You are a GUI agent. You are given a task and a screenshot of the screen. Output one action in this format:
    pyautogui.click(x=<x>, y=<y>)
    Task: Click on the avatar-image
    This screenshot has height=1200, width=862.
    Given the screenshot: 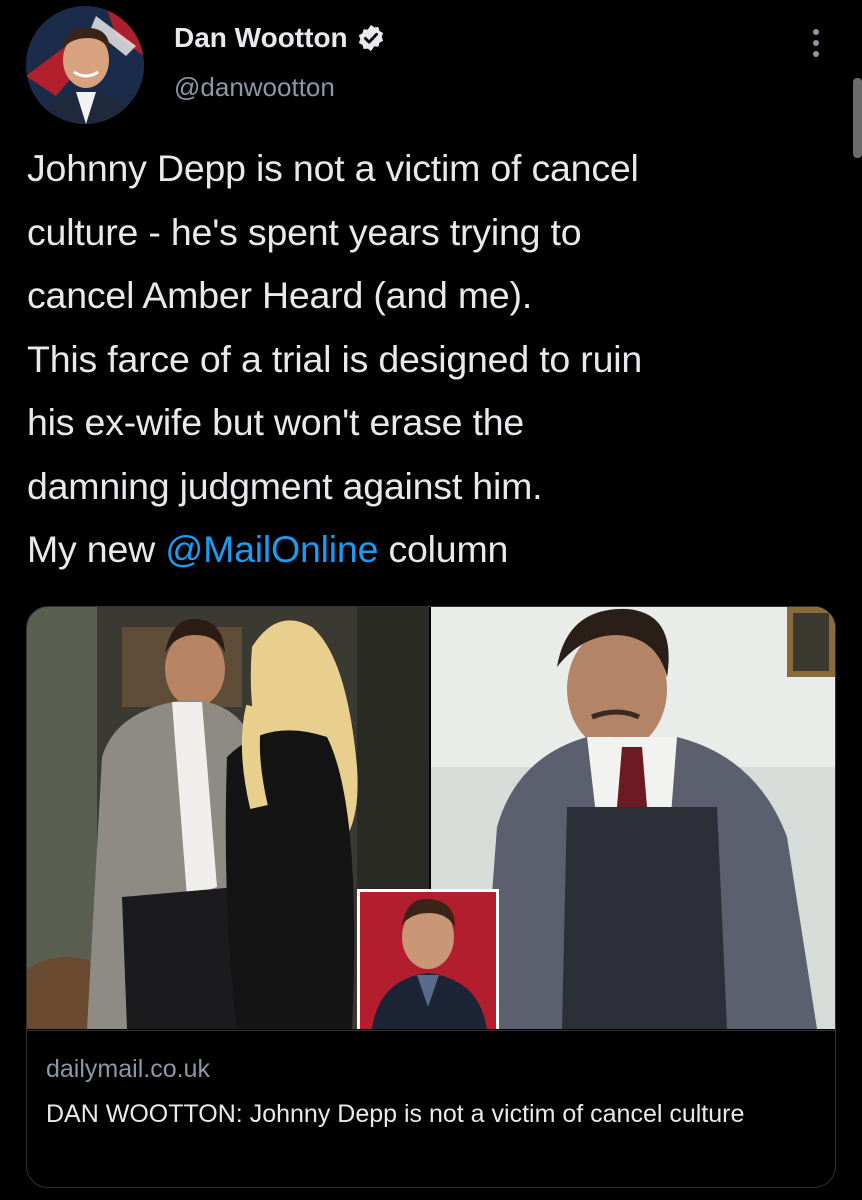 What is the action you would take?
    pyautogui.click(x=85, y=65)
    